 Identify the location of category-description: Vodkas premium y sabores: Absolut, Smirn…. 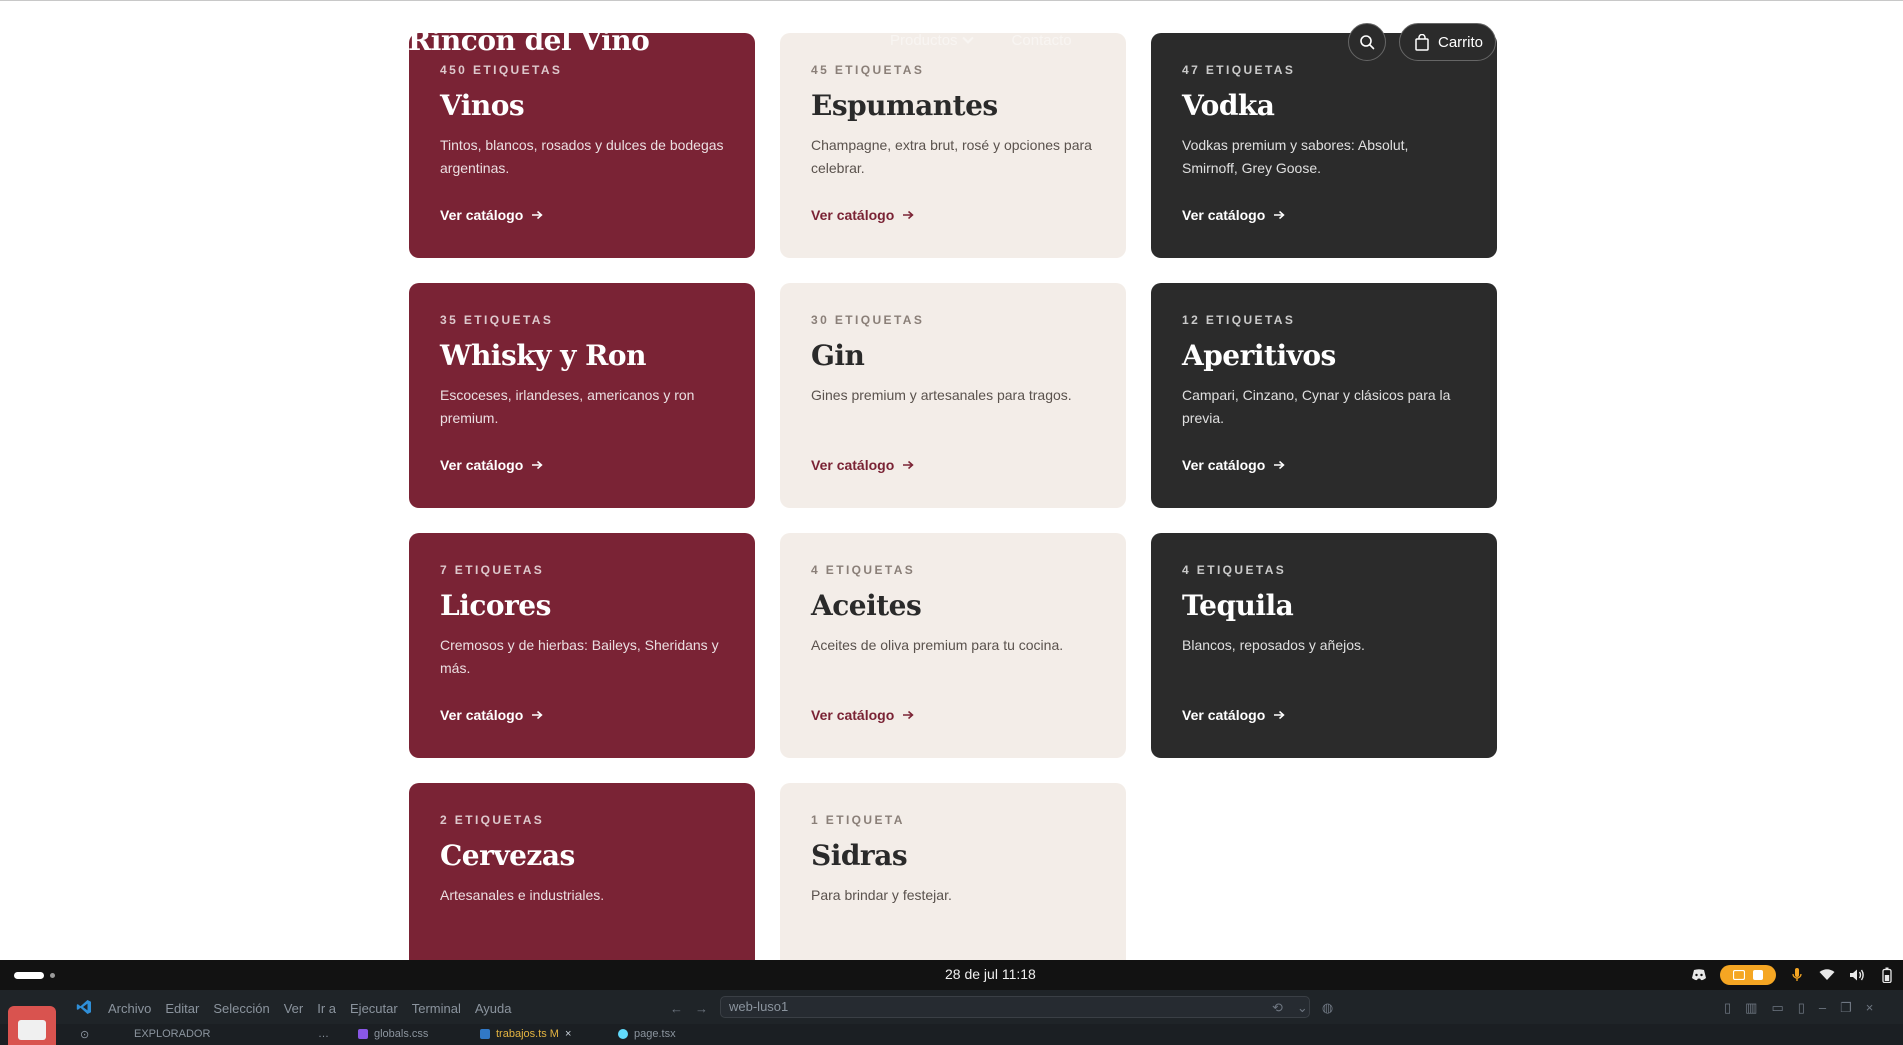
(1295, 156).